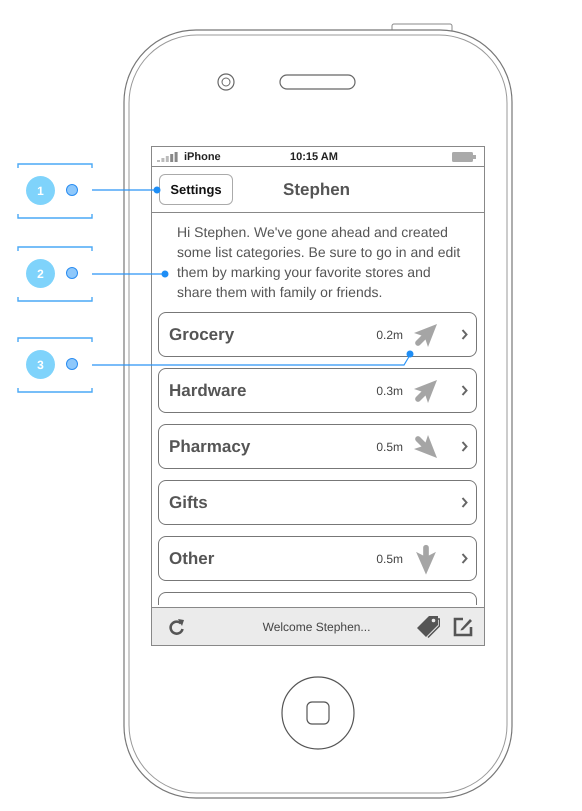  What do you see at coordinates (319, 262) in the screenshot?
I see `intro-text: Hi Stephen. We've gone ahead and created some list categories. Be sure to go in and edit them by marking your favorite stores and share them with family or friends.` at bounding box center [319, 262].